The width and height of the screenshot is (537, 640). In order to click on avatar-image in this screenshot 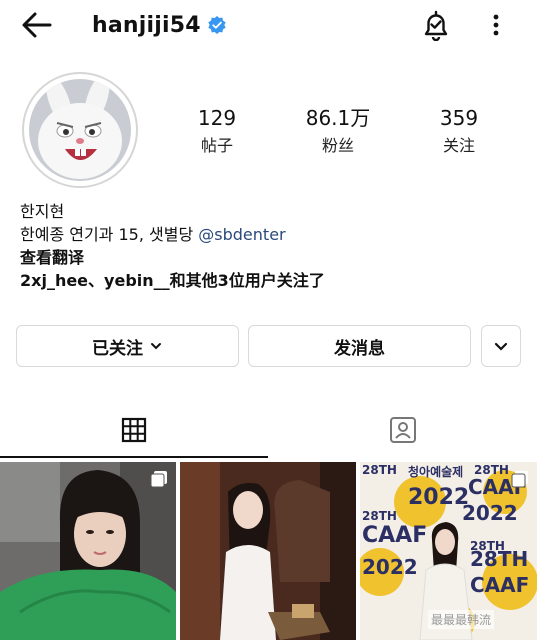, I will do `click(80, 130)`.